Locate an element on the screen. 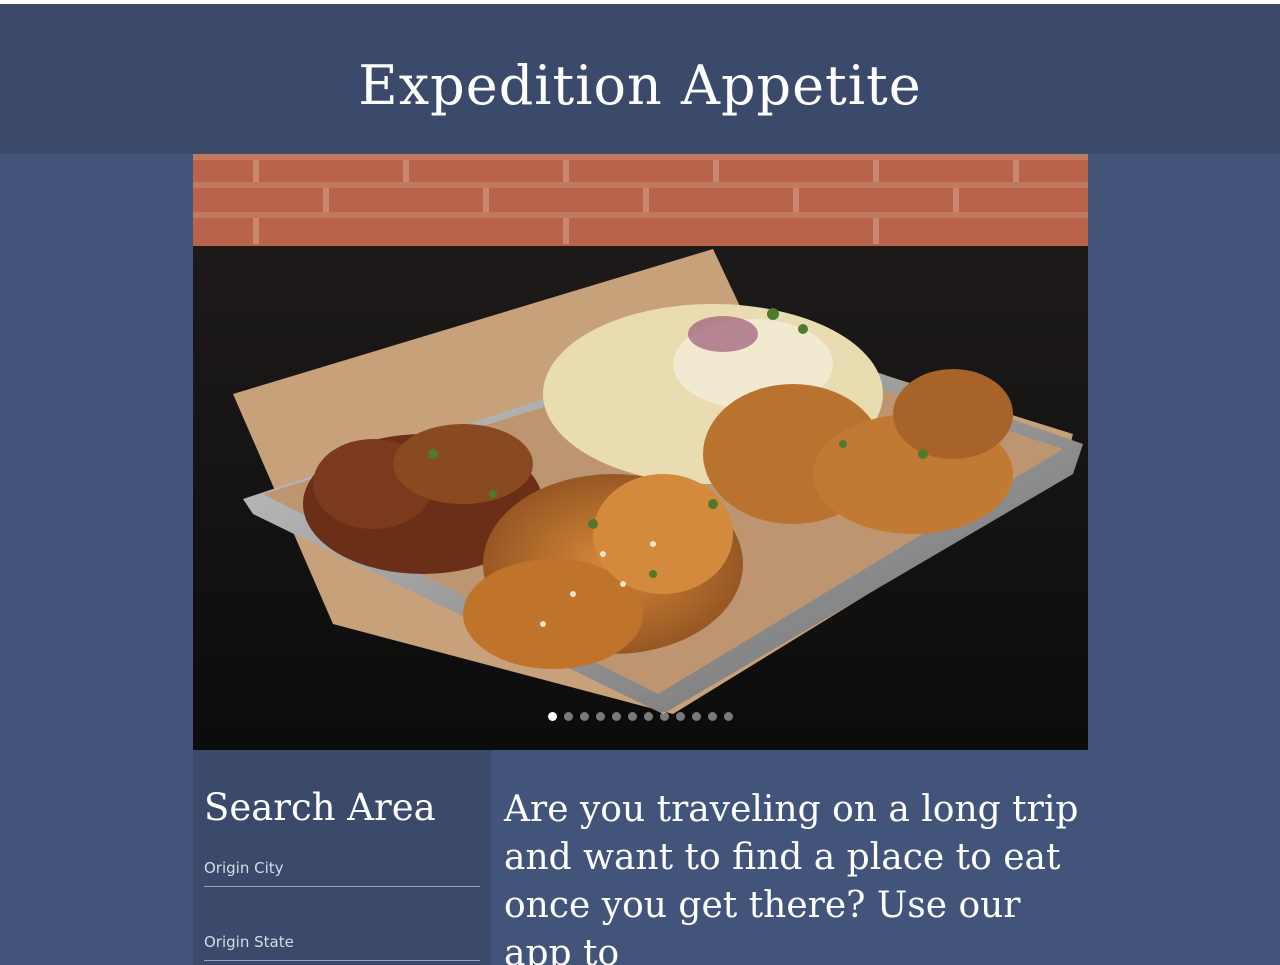 The width and height of the screenshot is (1280, 965). origin-state-input is located at coordinates (342, 942).